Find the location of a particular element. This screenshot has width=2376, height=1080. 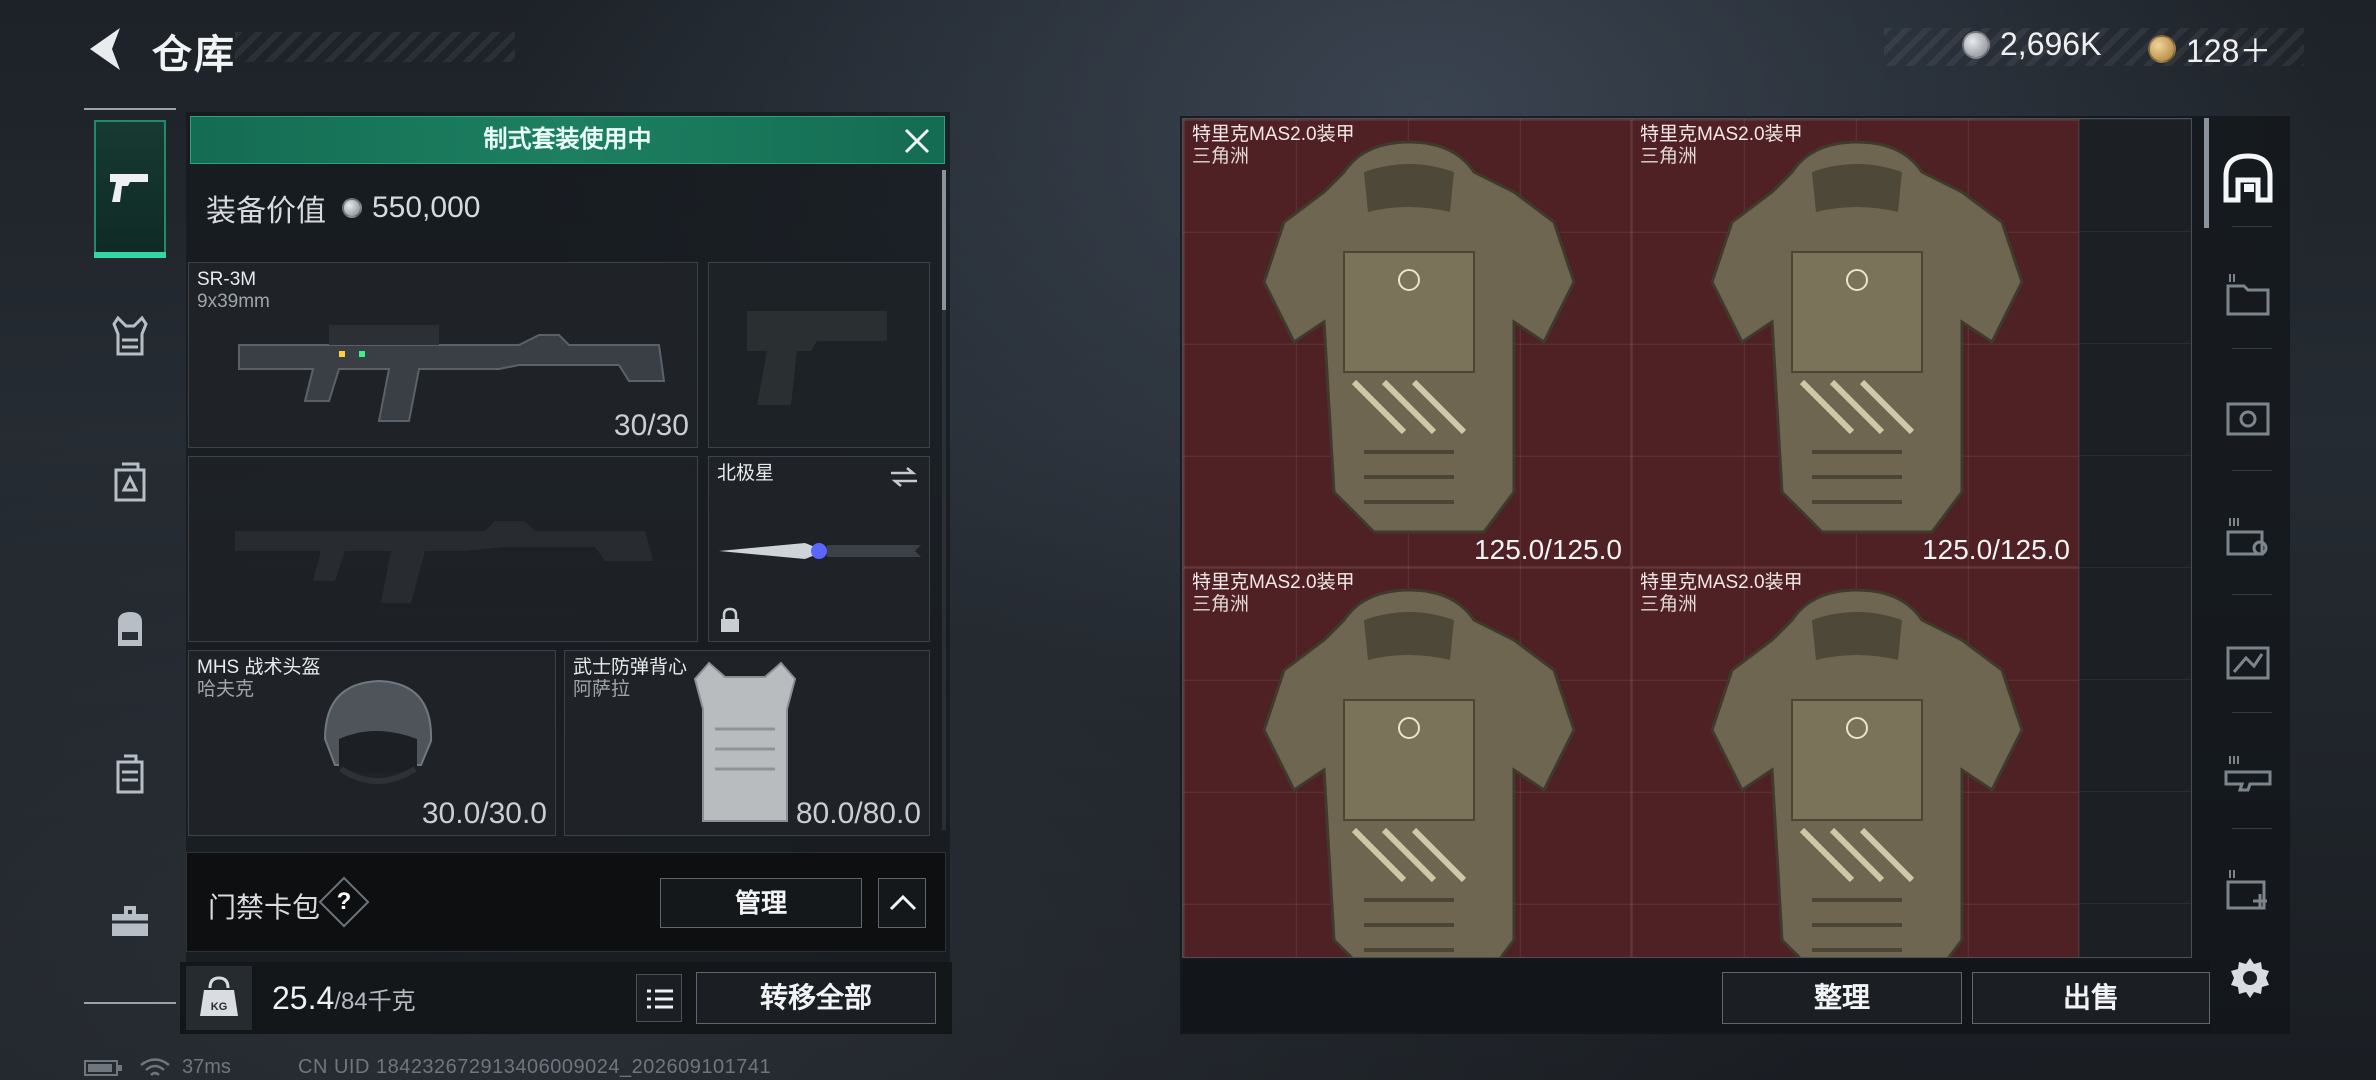

wifi-icon is located at coordinates (155, 1067).